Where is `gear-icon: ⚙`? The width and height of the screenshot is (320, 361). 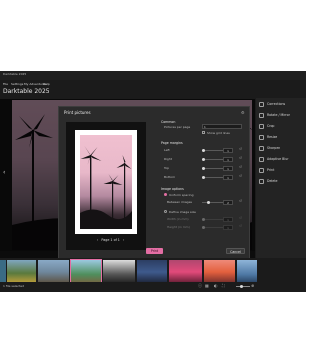 gear-icon: ⚙ is located at coordinates (243, 112).